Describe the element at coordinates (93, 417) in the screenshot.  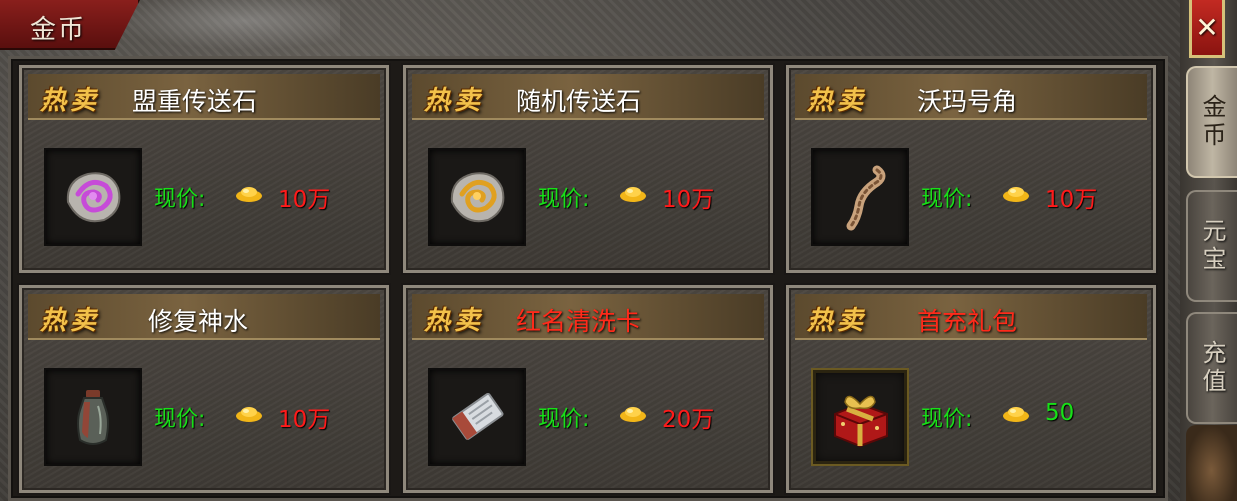
I see `potion-bottle-icon` at that location.